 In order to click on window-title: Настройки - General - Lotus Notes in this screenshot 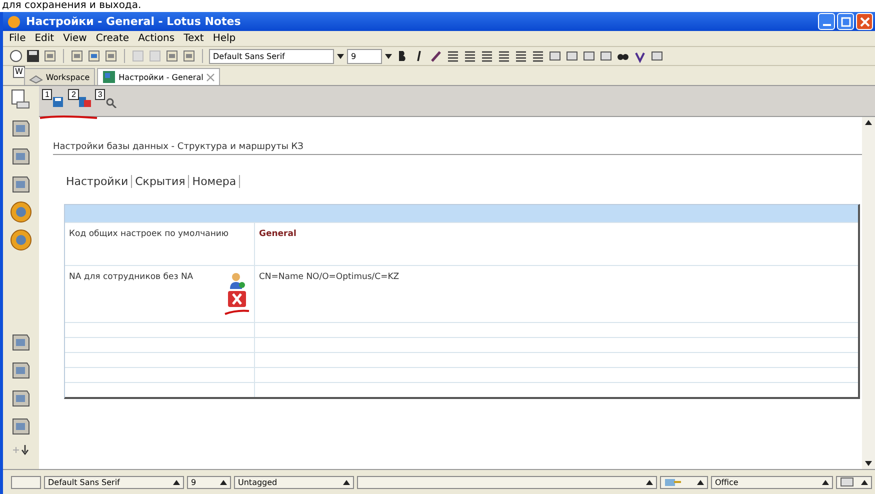, I will do `click(133, 21)`.